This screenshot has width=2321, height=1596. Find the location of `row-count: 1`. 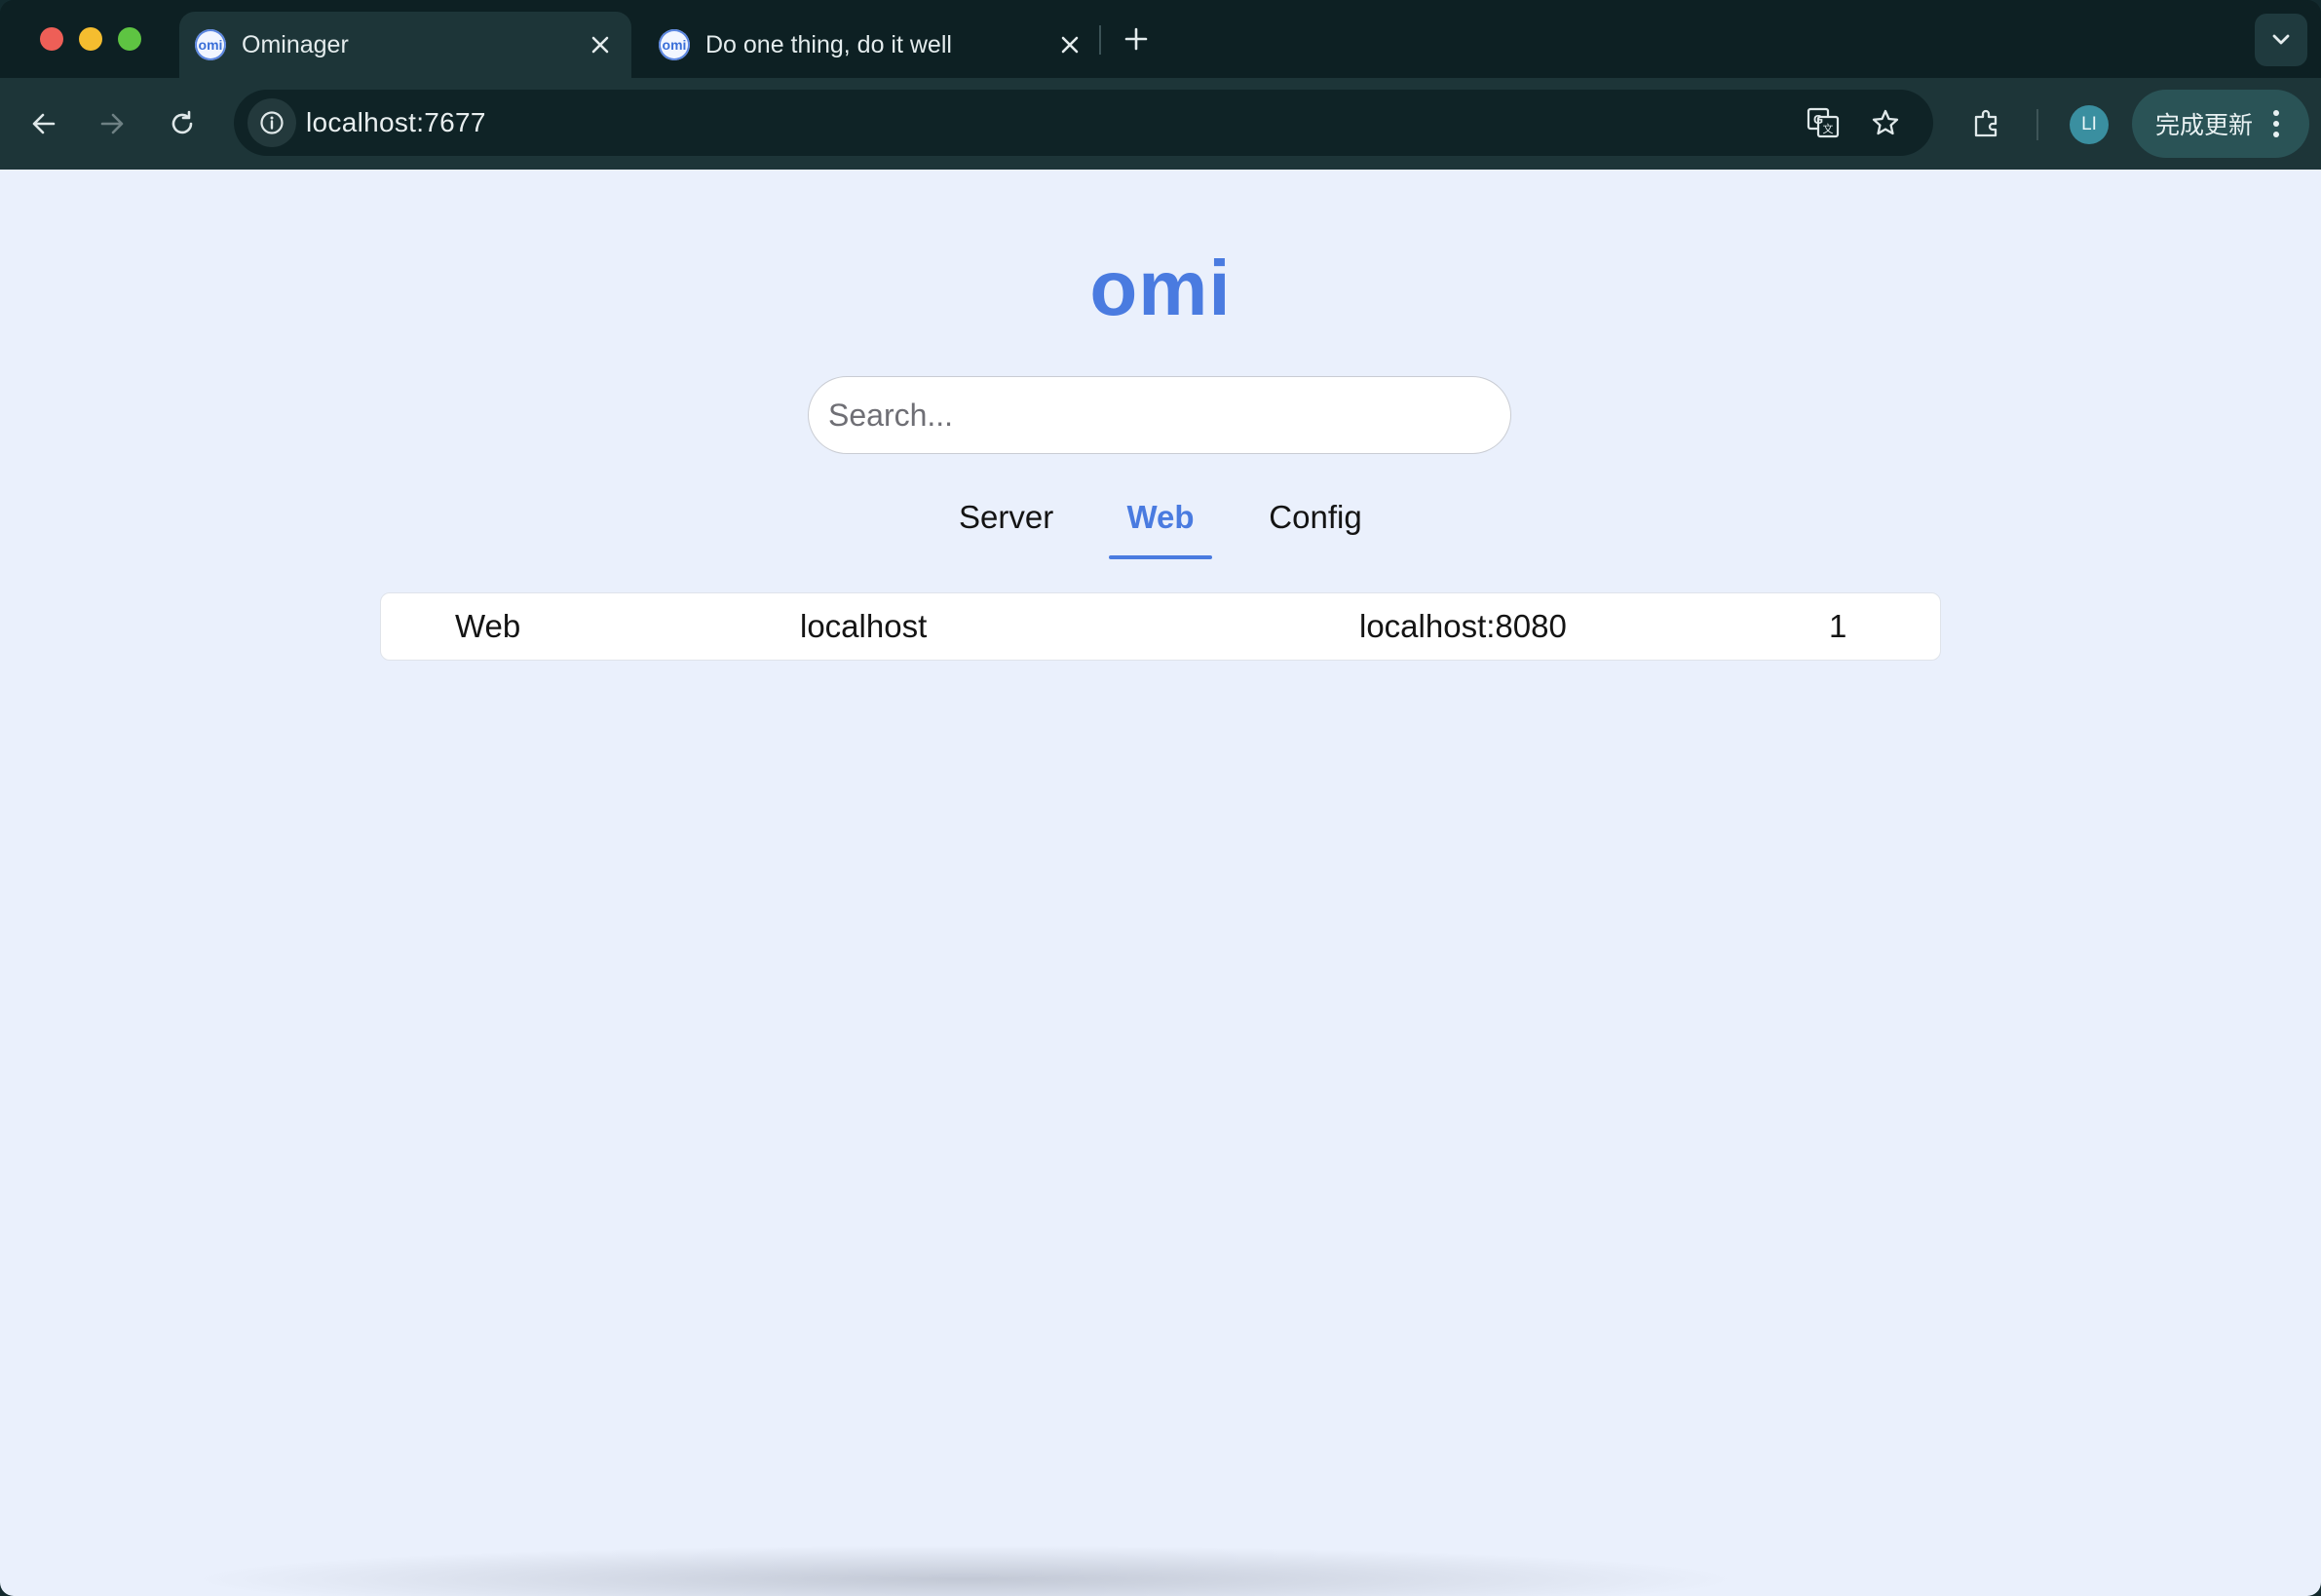

row-count: 1 is located at coordinates (1838, 626).